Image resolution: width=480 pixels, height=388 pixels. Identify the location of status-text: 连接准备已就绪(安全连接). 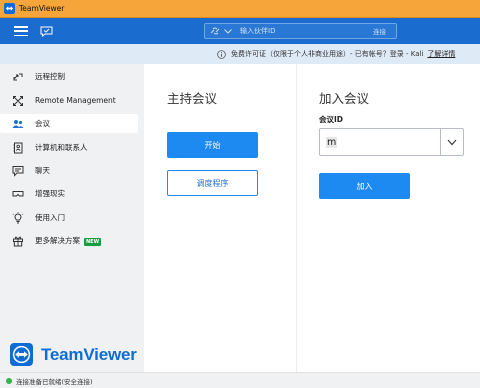
(54, 381).